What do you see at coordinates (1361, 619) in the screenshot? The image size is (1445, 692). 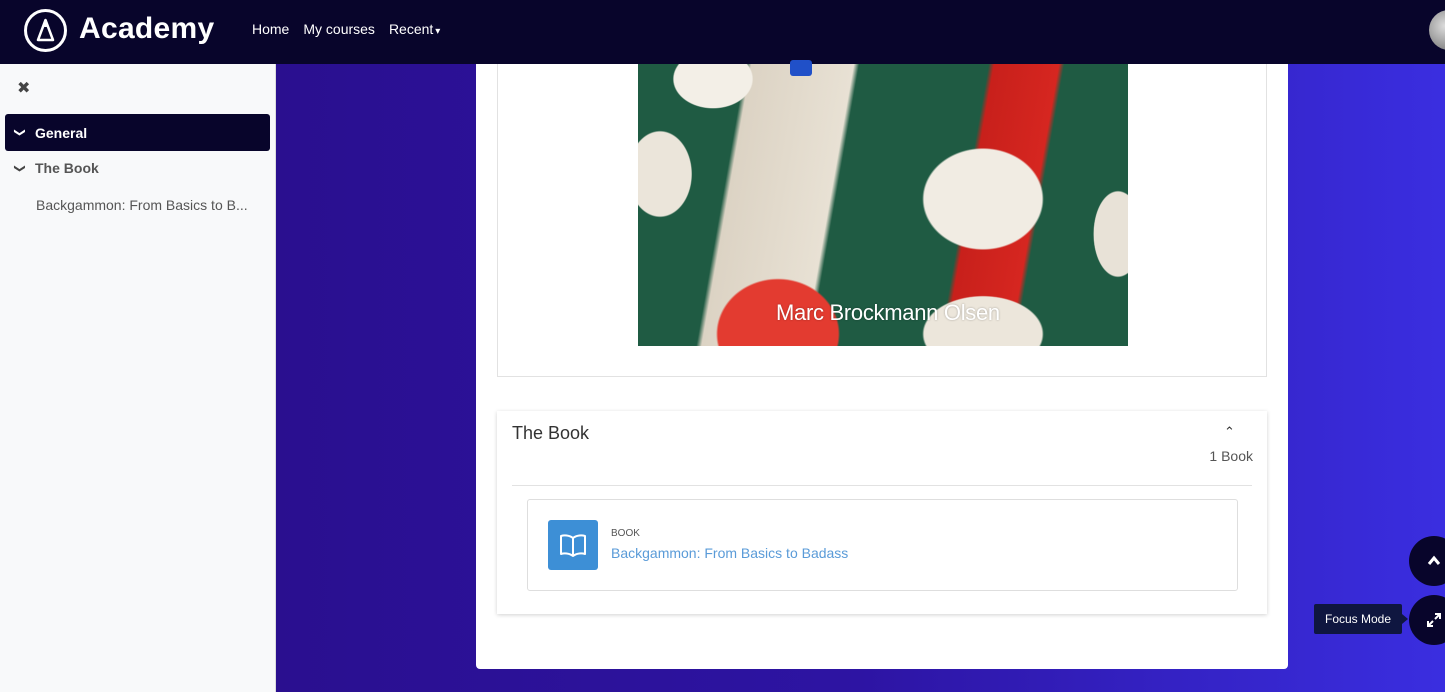 I see `focus-mode-tooltip: Focus Mode` at bounding box center [1361, 619].